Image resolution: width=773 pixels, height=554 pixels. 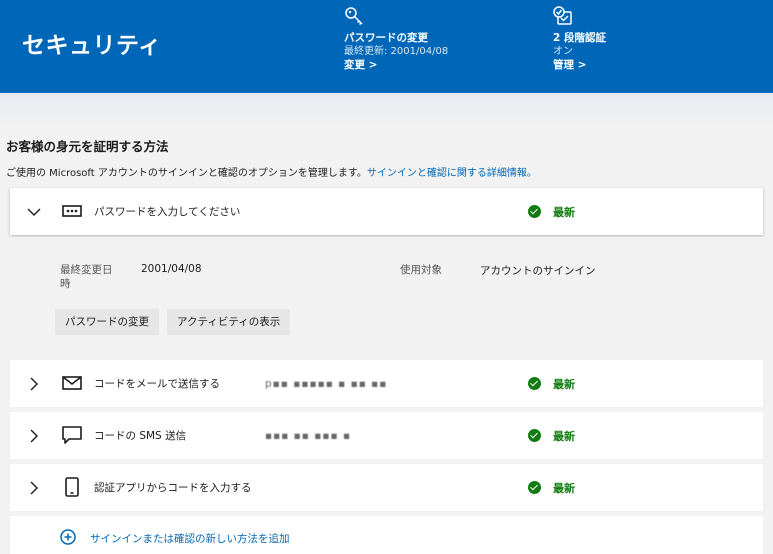 I want to click on section-title: お客様の身元を証明する方法, so click(x=87, y=146).